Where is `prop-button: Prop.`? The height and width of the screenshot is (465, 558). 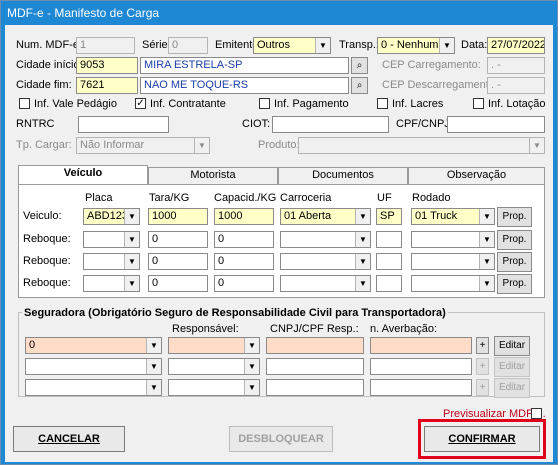
prop-button: Prop. is located at coordinates (514, 217).